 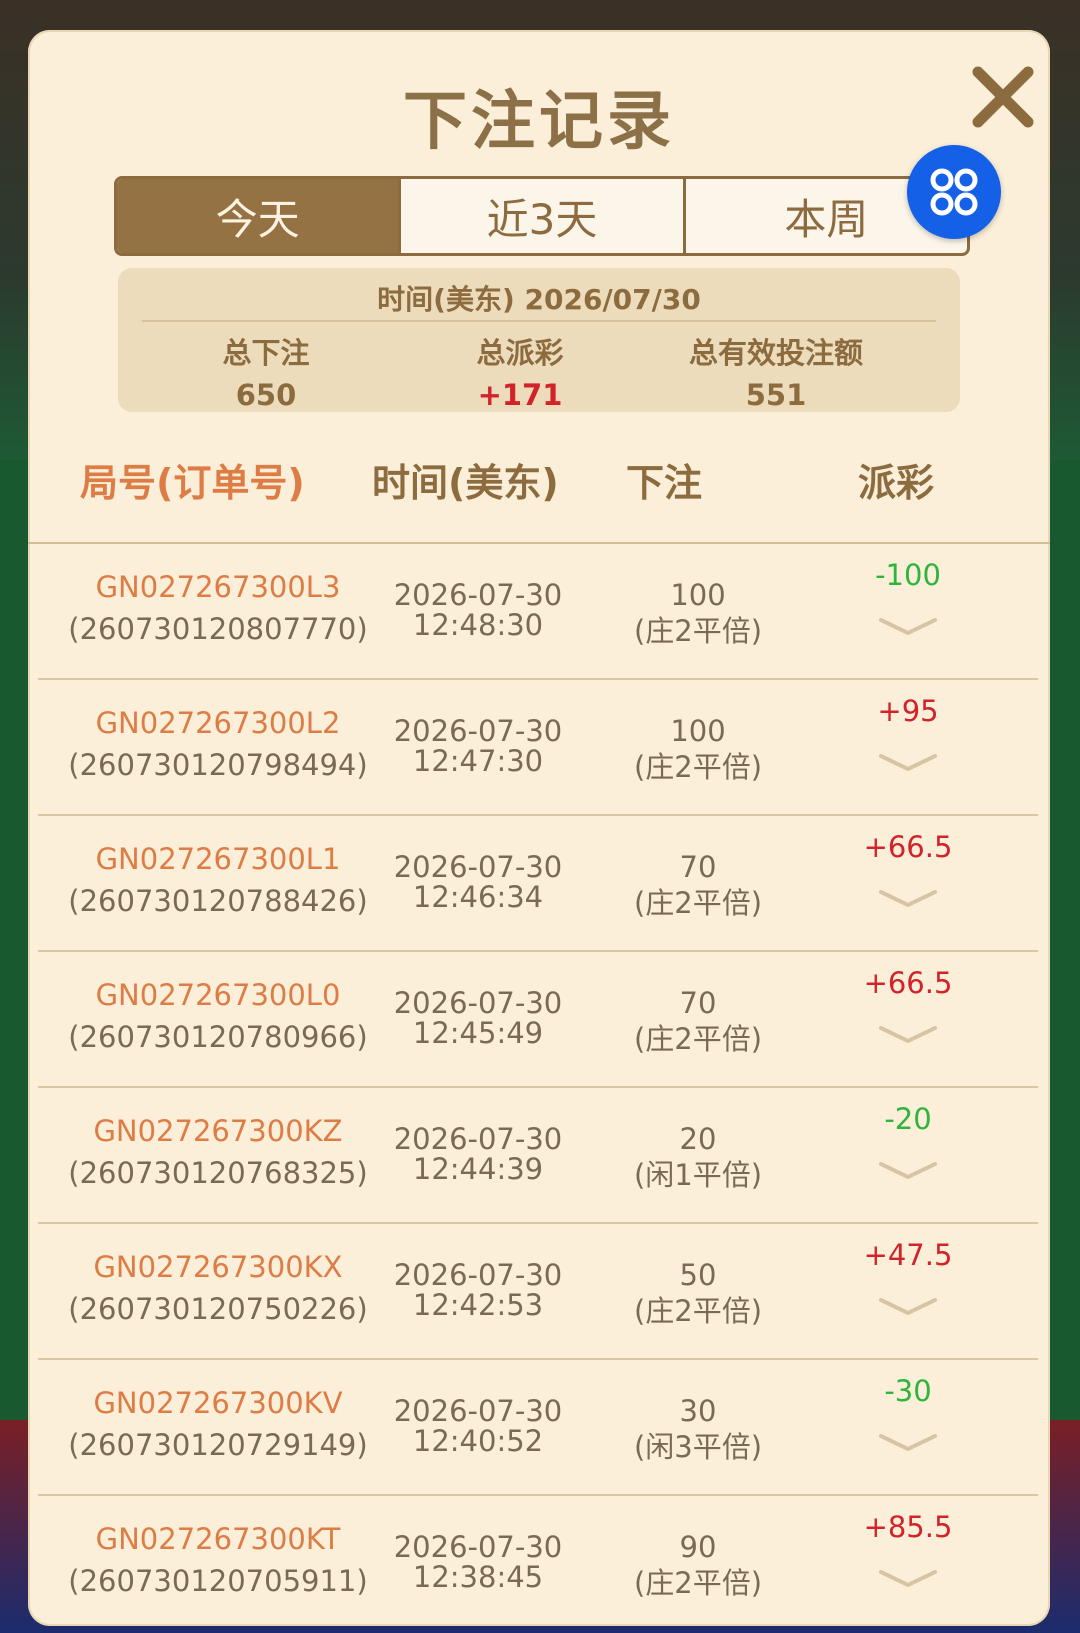 I want to click on table-header: 局号(订单号) 时间(美东) 下注 派彩, so click(x=539, y=485).